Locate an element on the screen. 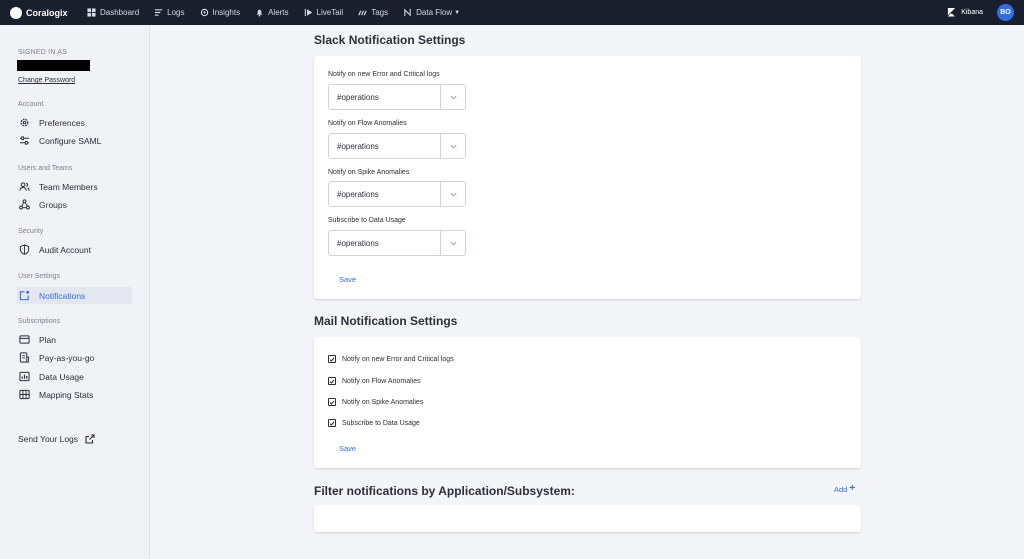  mail-option-label: Notify on Flow Anomalies is located at coordinates (381, 381).